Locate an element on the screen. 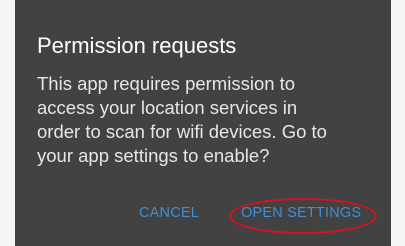  cancel-button: CANCEL is located at coordinates (169, 213).